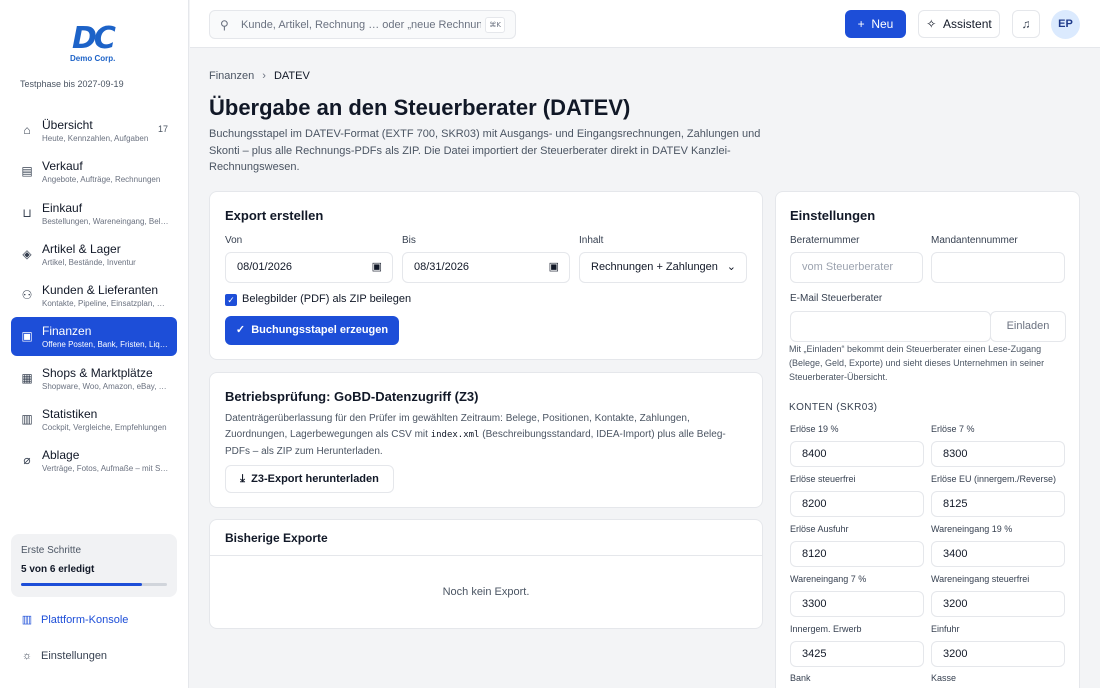  What do you see at coordinates (998, 554) in the screenshot?
I see `account-input: 3400` at bounding box center [998, 554].